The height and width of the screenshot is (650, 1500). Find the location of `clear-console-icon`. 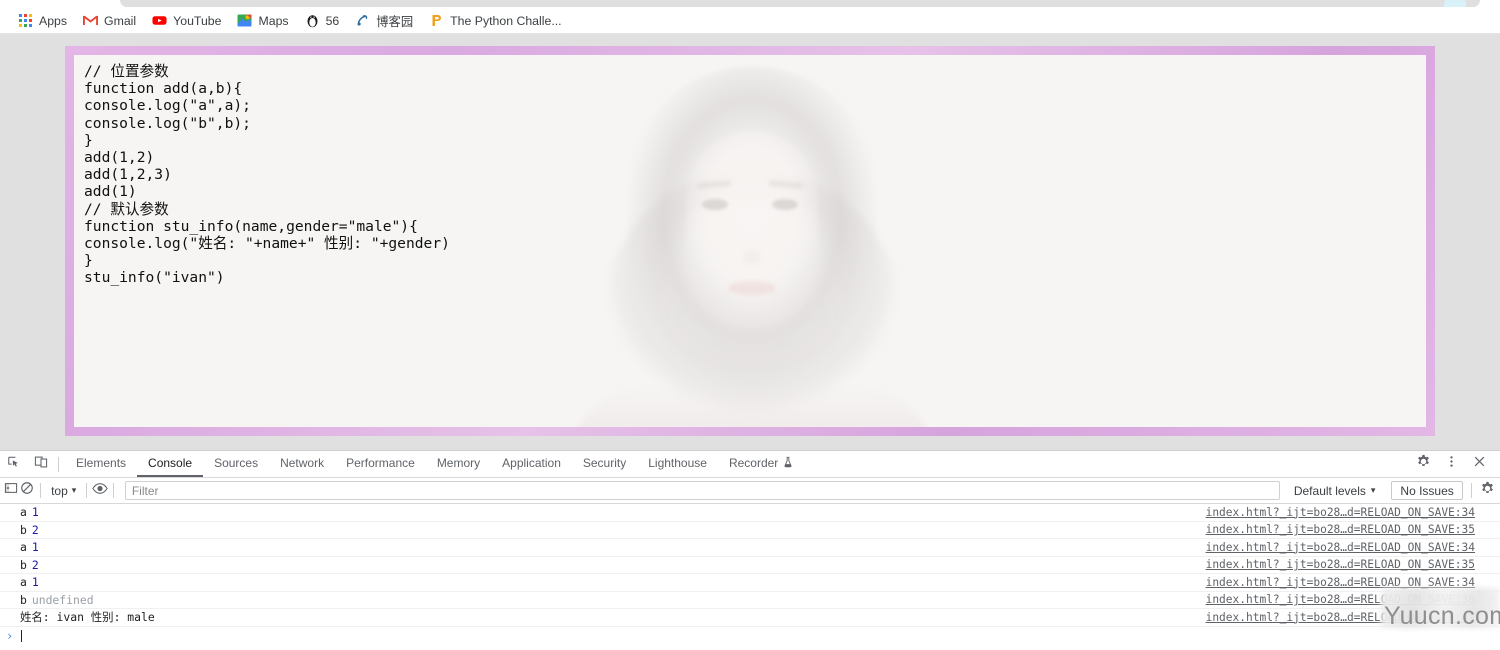

clear-console-icon is located at coordinates (27, 490).